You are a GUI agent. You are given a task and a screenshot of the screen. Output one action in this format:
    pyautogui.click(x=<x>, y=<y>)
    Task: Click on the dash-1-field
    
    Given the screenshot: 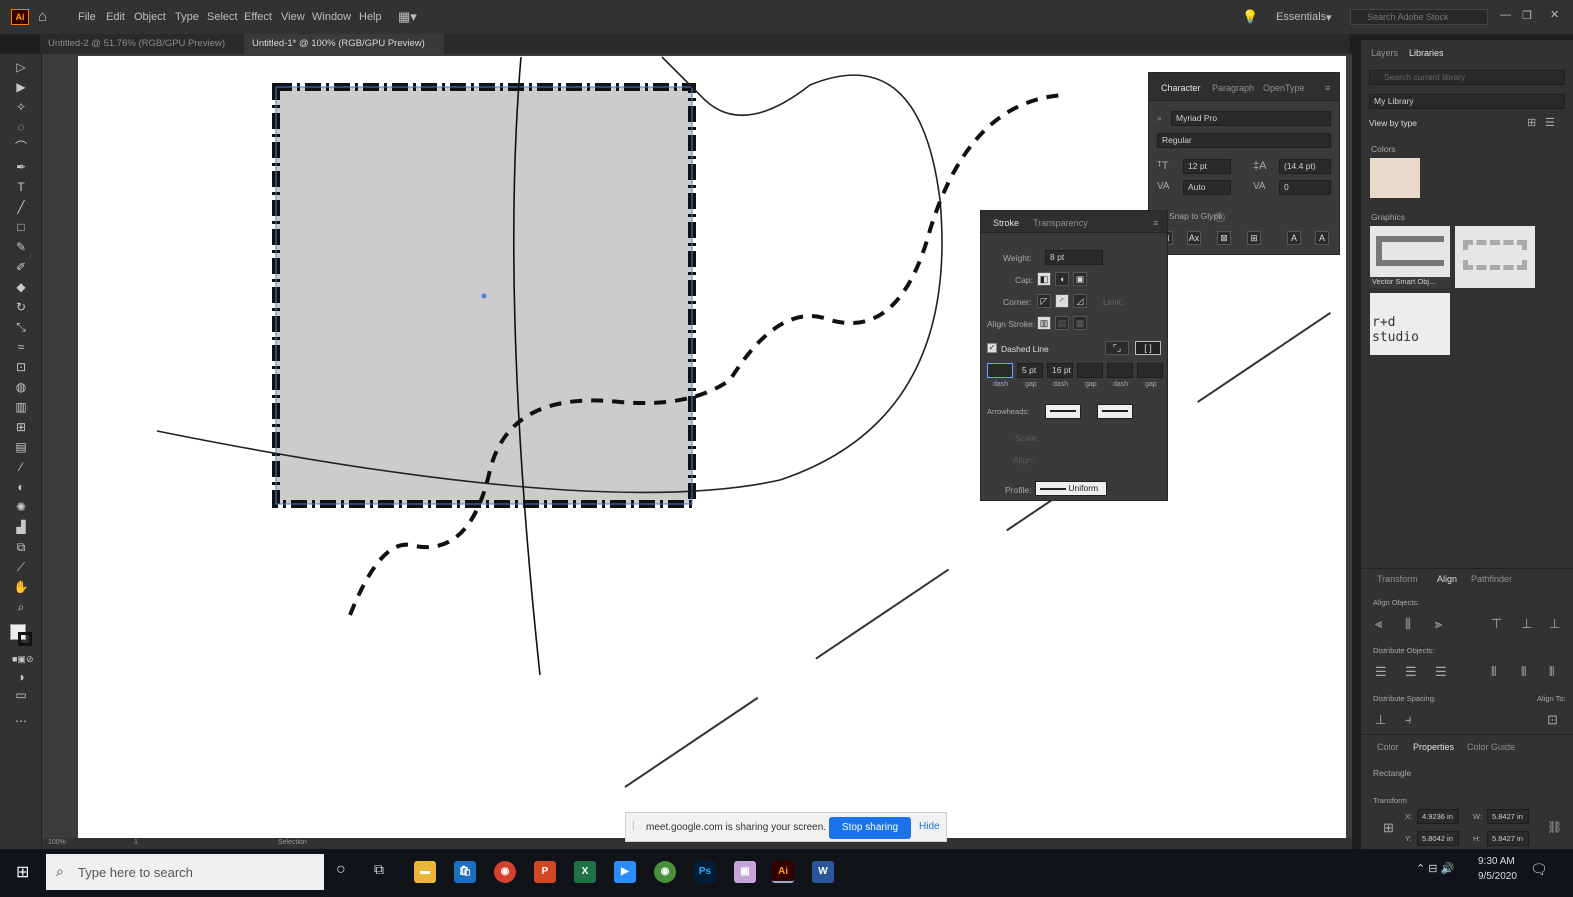 What is the action you would take?
    pyautogui.click(x=1000, y=370)
    